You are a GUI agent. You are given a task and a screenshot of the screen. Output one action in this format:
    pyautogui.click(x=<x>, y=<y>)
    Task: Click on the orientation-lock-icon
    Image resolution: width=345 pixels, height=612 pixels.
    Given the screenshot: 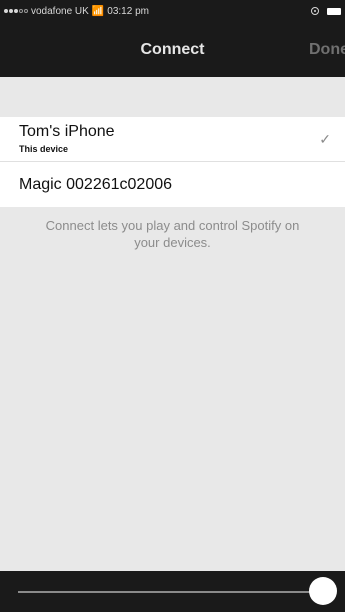 What is the action you would take?
    pyautogui.click(x=315, y=11)
    